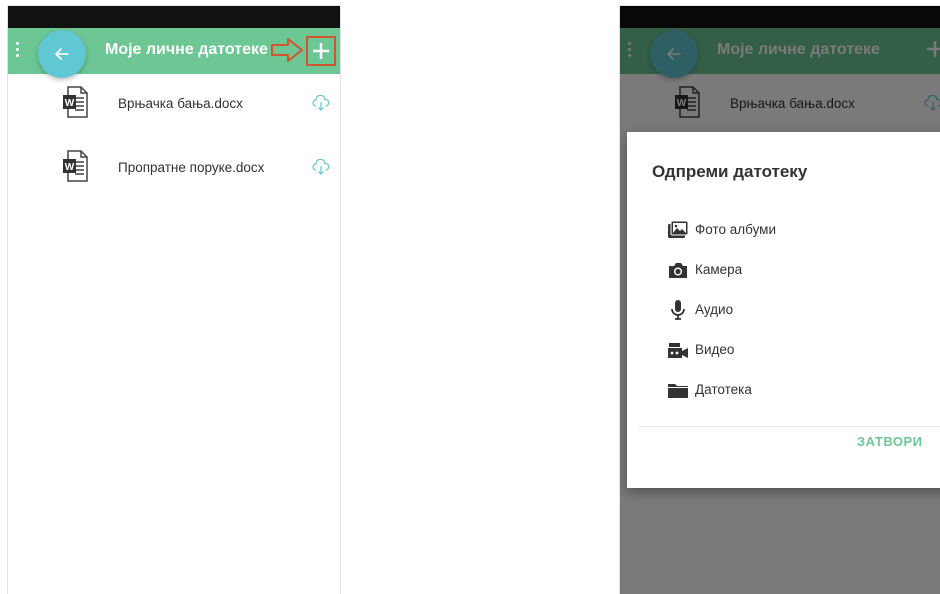  Describe the element at coordinates (678, 229) in the screenshot. I see `photo-album-icon` at that location.